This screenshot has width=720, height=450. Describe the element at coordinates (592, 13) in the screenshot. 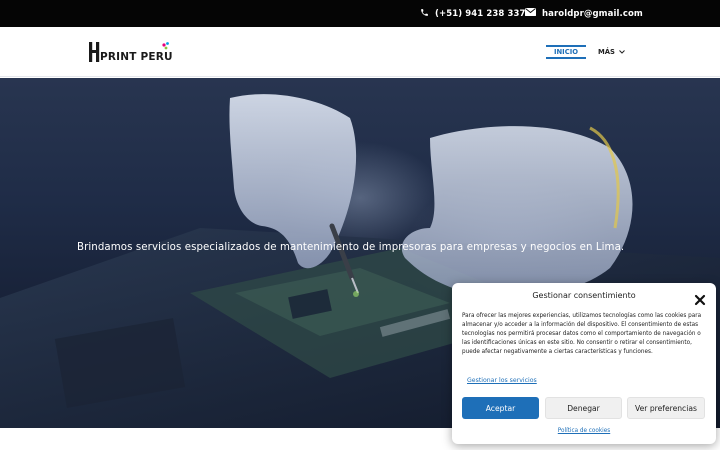

I see `email-address: haroldpr@gmail.com` at that location.